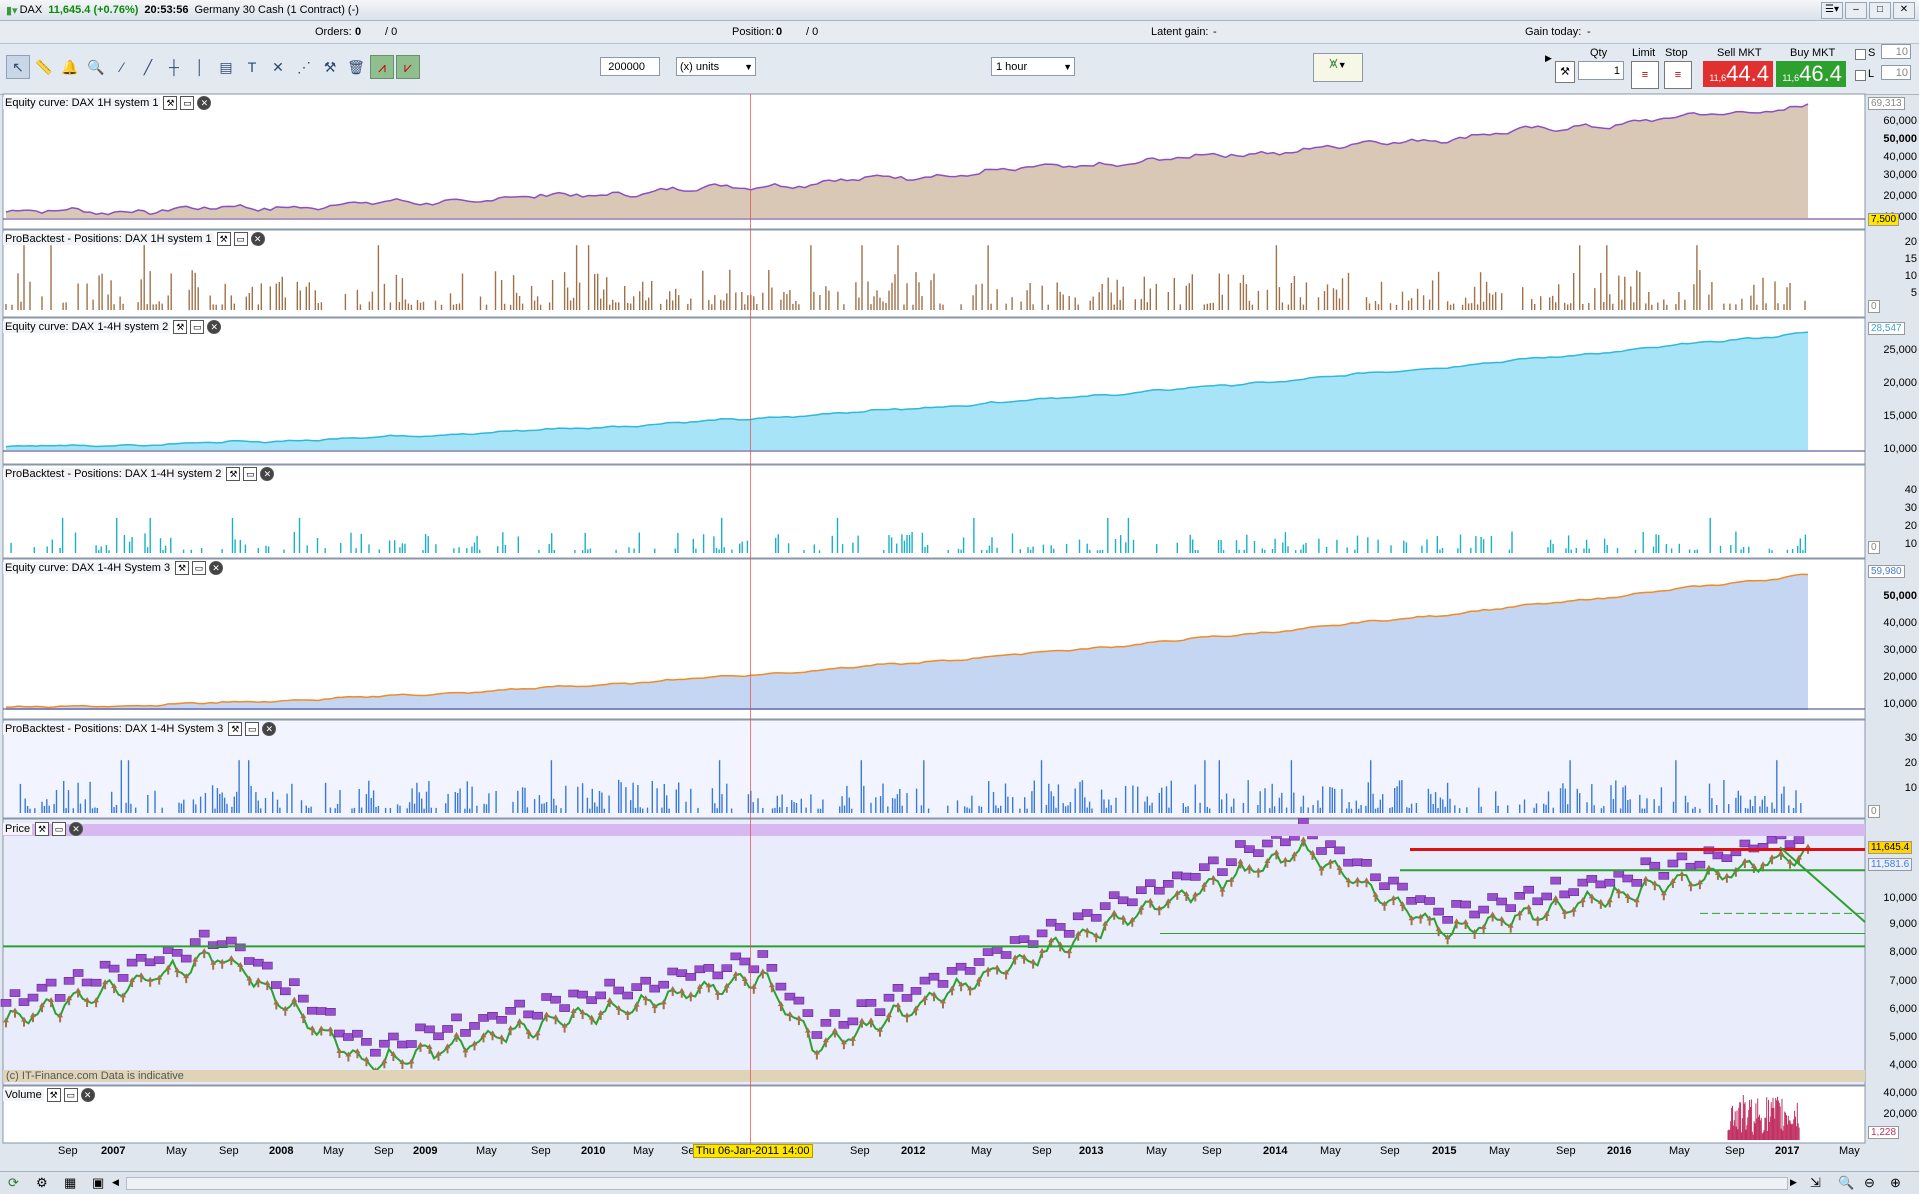 This screenshot has height=1194, width=1919. Describe the element at coordinates (1815, 1183) in the screenshot. I see `auto-scale-icon: ⇲` at that location.